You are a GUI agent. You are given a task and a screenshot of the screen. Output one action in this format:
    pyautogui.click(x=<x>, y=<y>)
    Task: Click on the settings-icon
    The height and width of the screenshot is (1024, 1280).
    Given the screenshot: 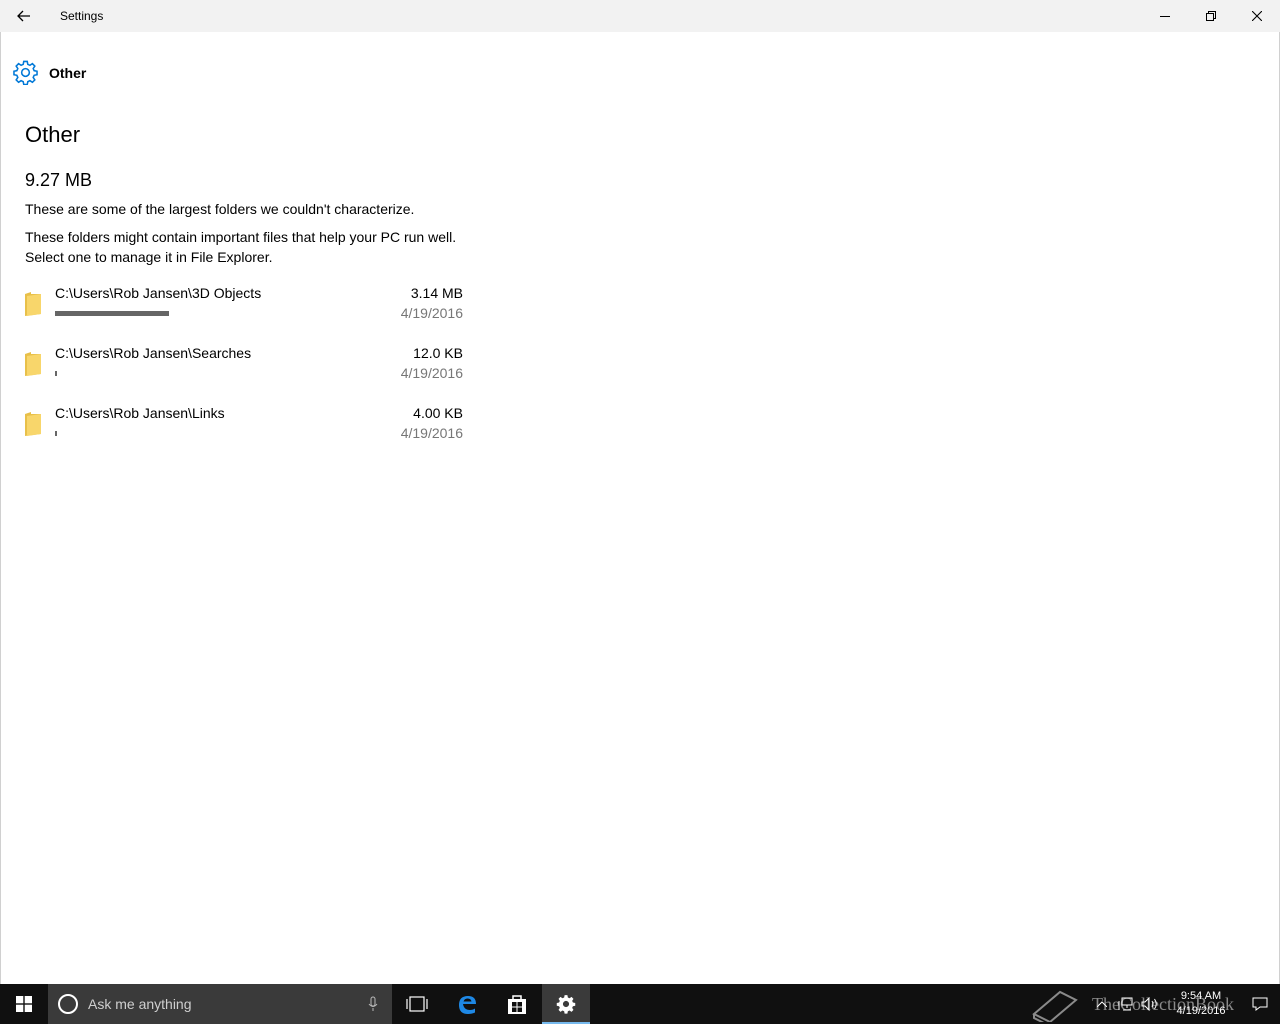 What is the action you would take?
    pyautogui.click(x=566, y=1004)
    